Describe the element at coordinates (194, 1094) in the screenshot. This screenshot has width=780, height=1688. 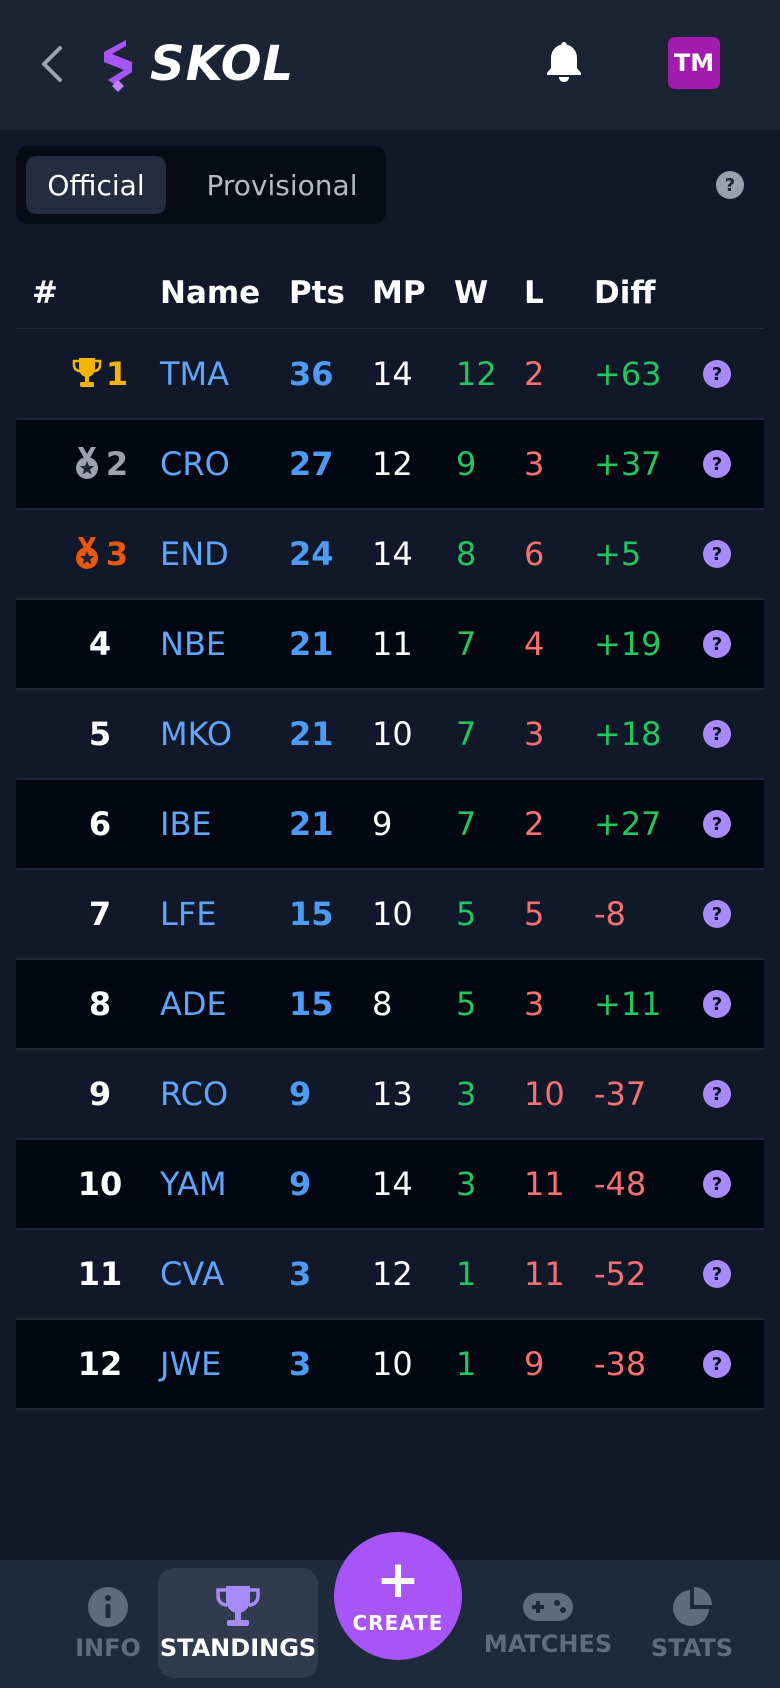
I see `team-name-link: RCO` at that location.